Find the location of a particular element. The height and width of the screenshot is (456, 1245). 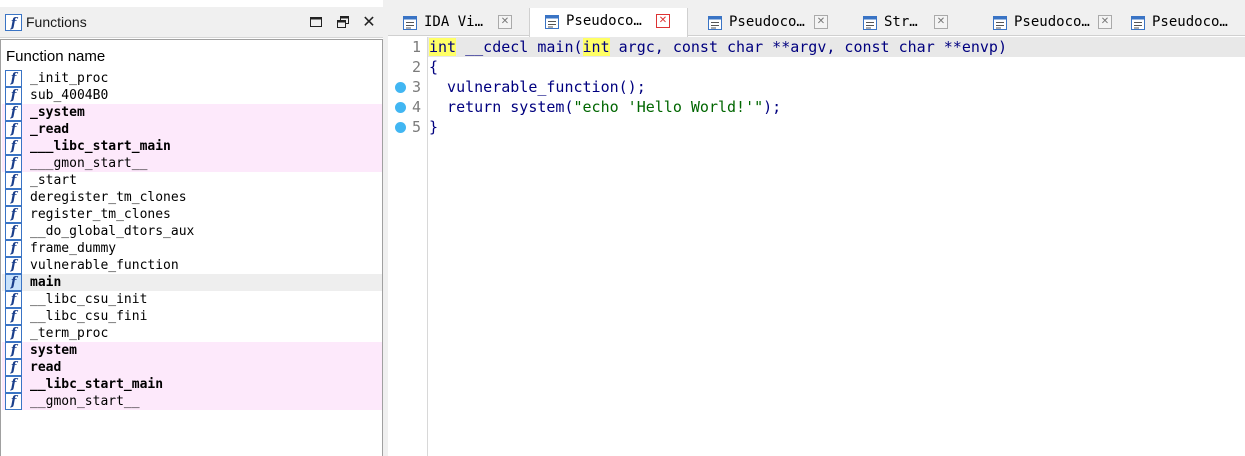

function-row: f read is located at coordinates (192, 367).